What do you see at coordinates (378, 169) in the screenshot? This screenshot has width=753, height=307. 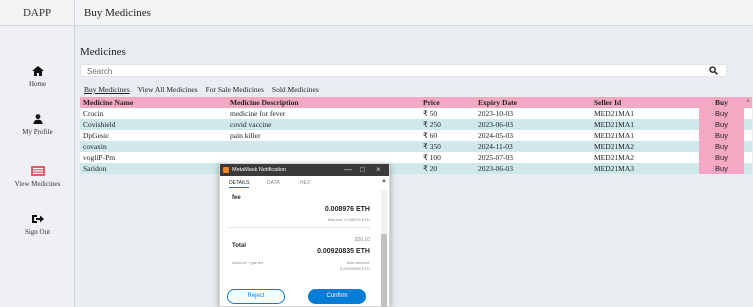 I see `close-button: ×` at bounding box center [378, 169].